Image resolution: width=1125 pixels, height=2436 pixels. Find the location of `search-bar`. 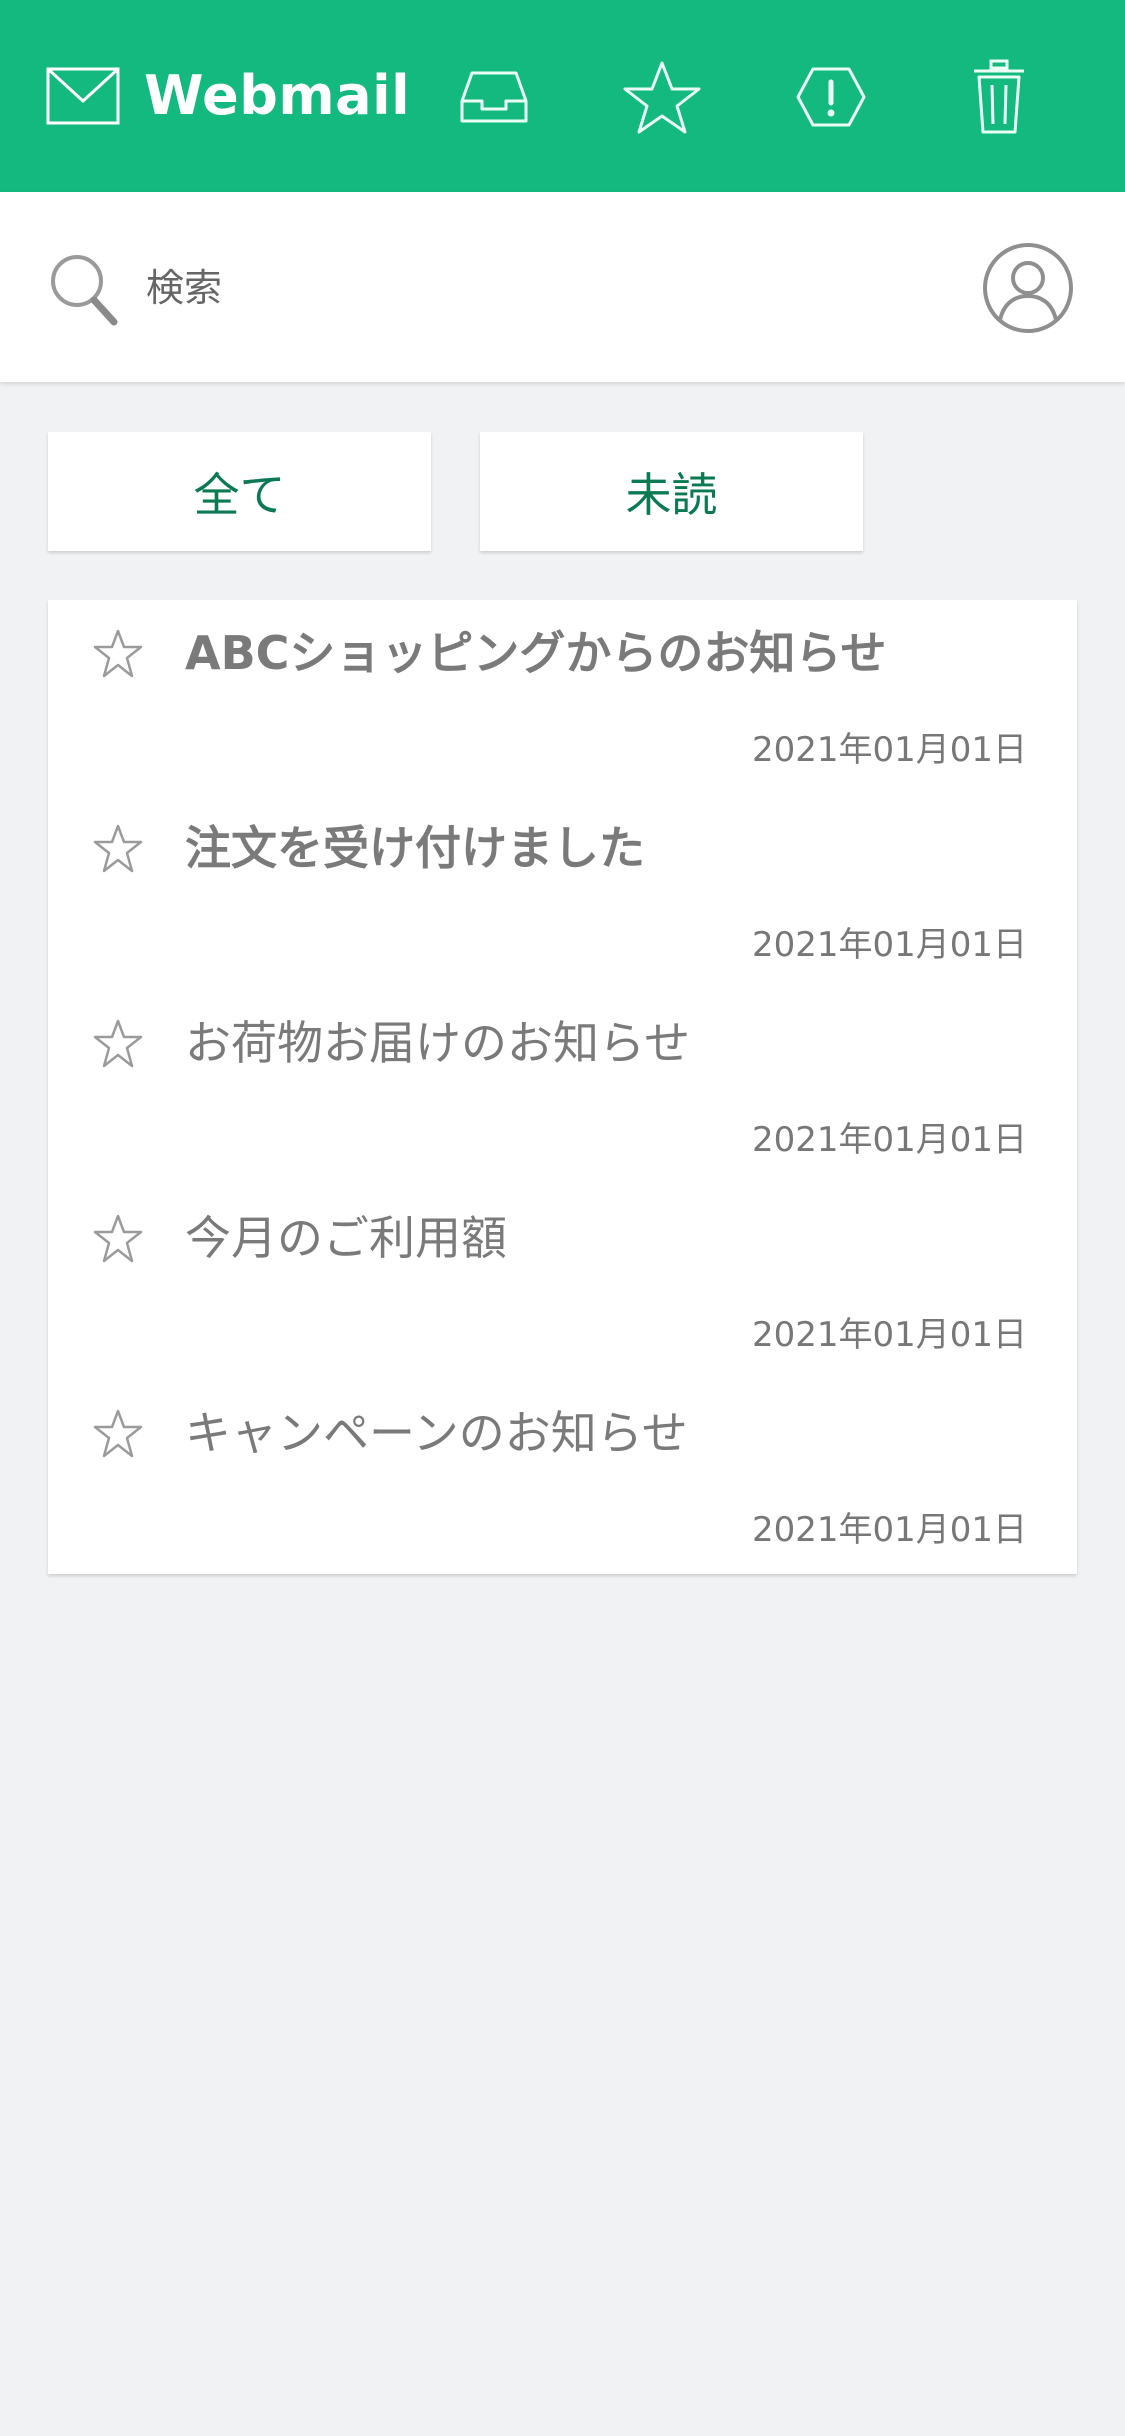

search-bar is located at coordinates (562, 287).